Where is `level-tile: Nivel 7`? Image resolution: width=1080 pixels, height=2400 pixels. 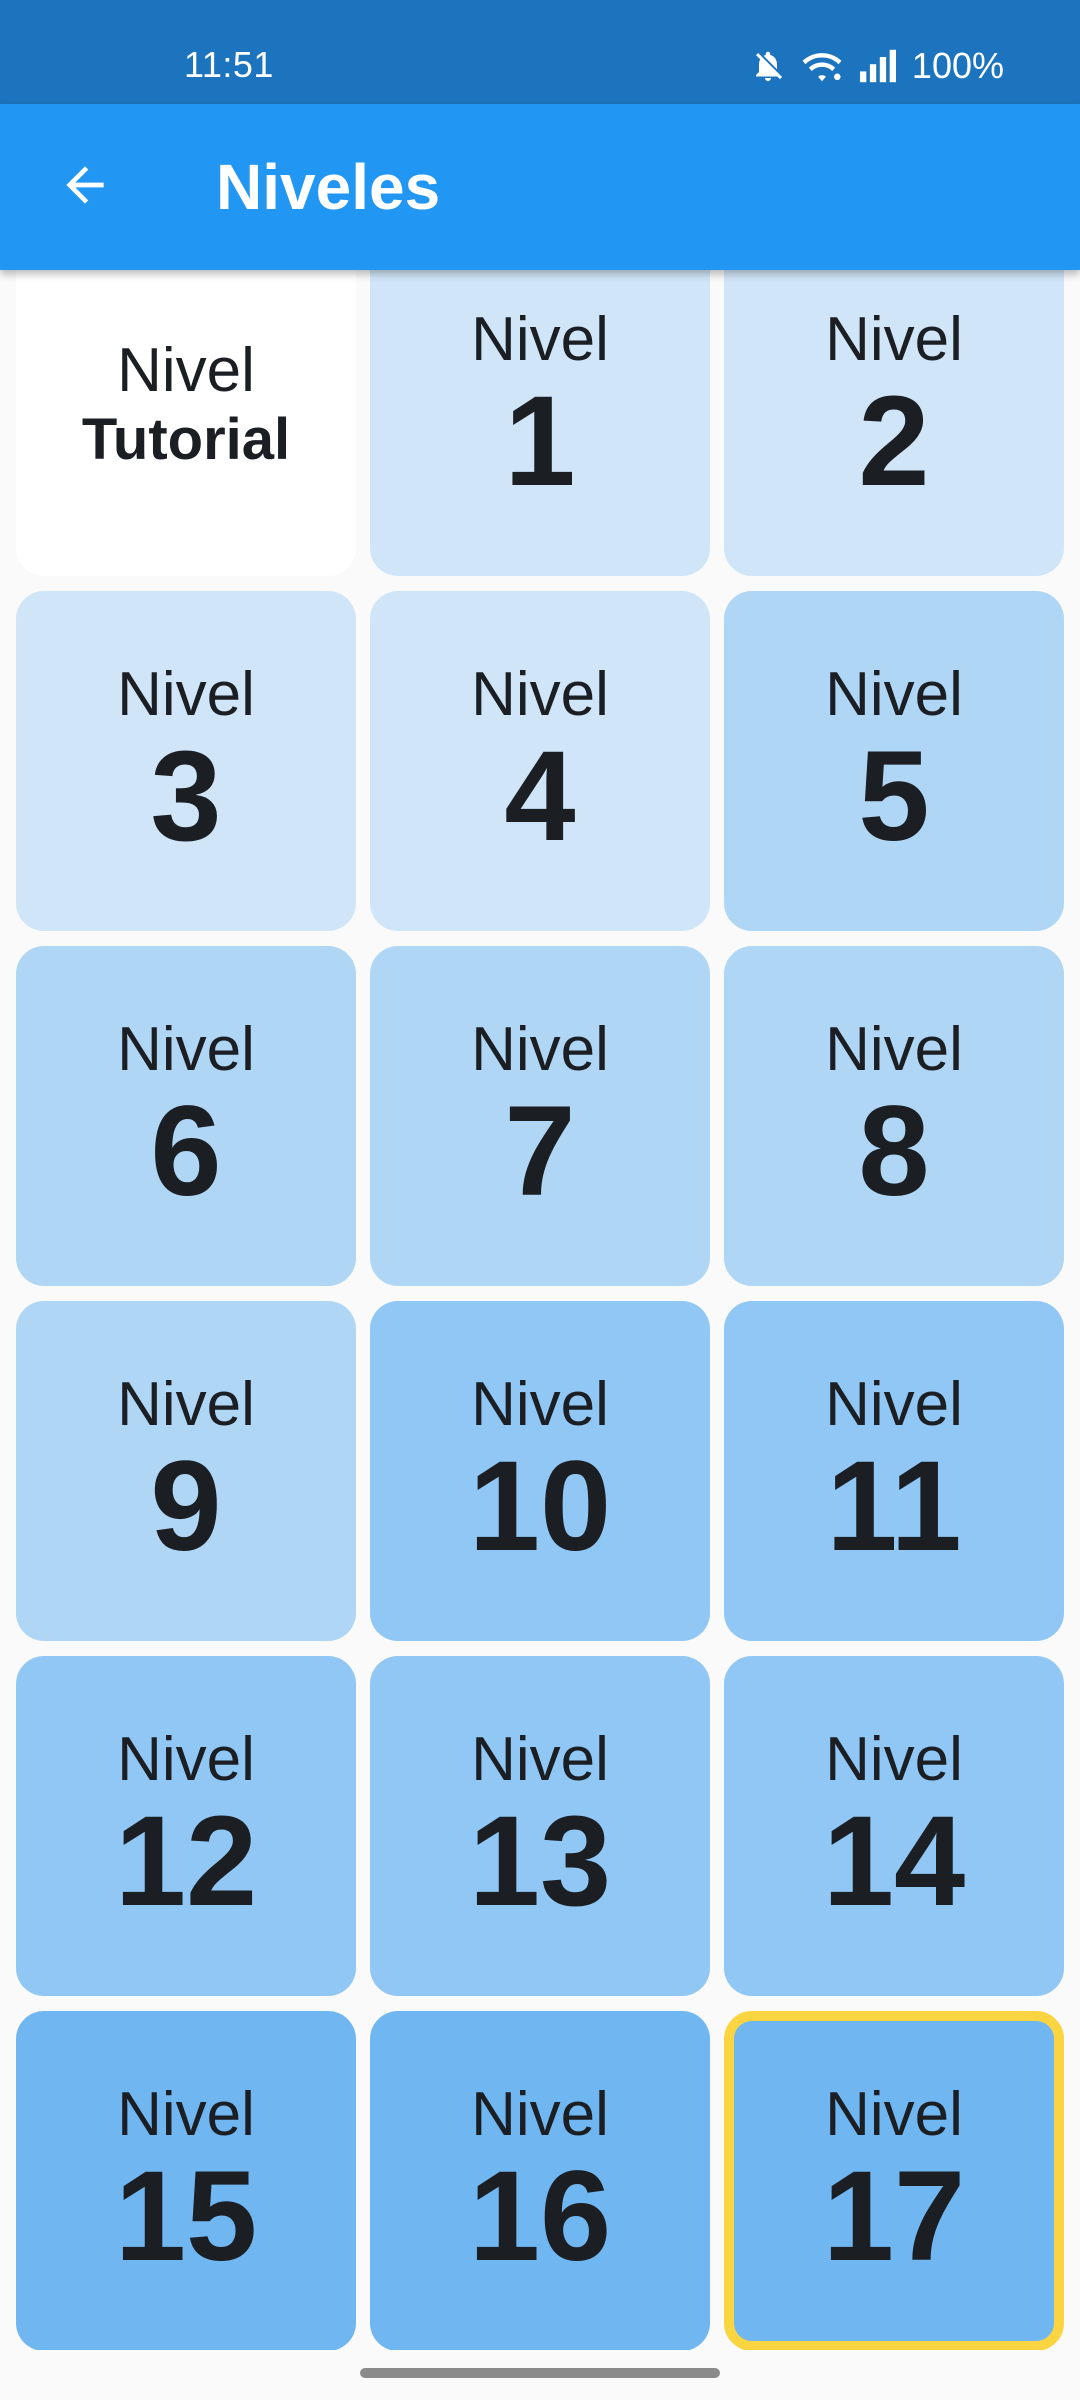 level-tile: Nivel 7 is located at coordinates (540, 1116).